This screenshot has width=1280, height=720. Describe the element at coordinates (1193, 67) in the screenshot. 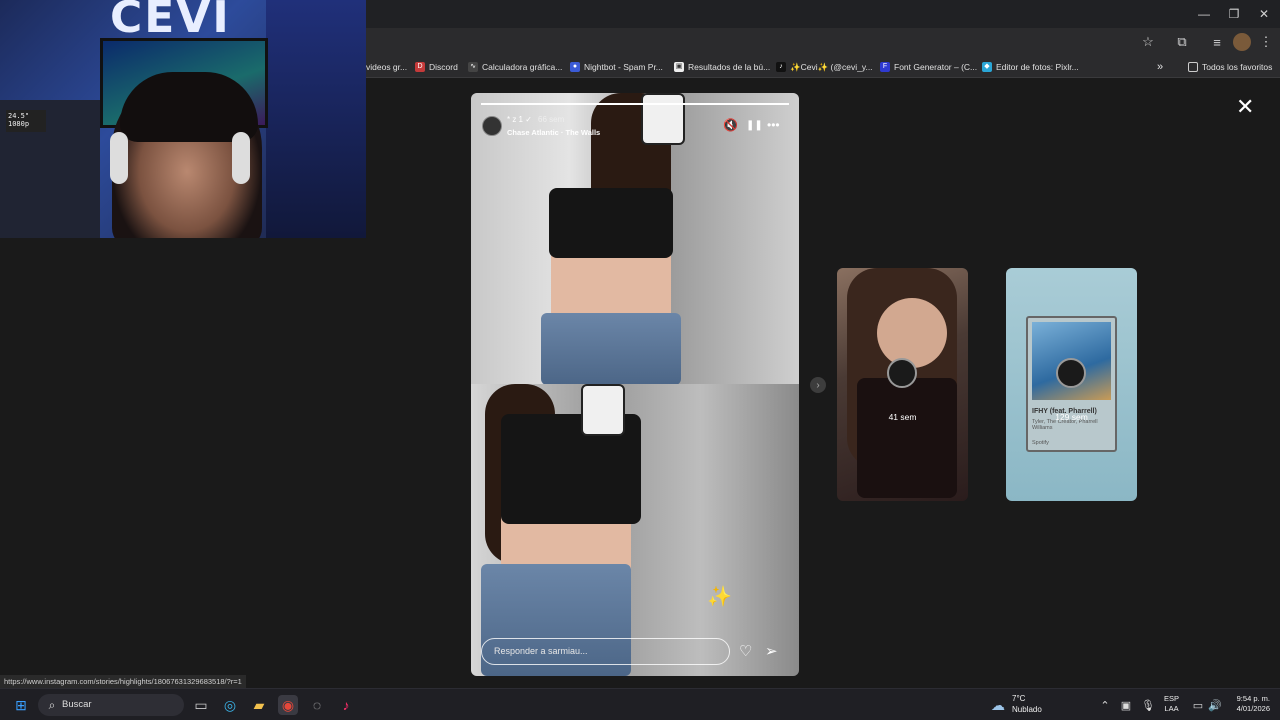

I see `folder-icon` at that location.